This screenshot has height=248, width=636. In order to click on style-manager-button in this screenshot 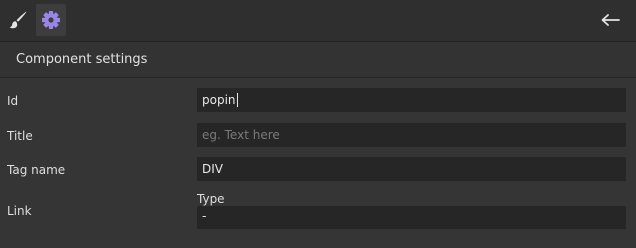, I will do `click(18, 20)`.